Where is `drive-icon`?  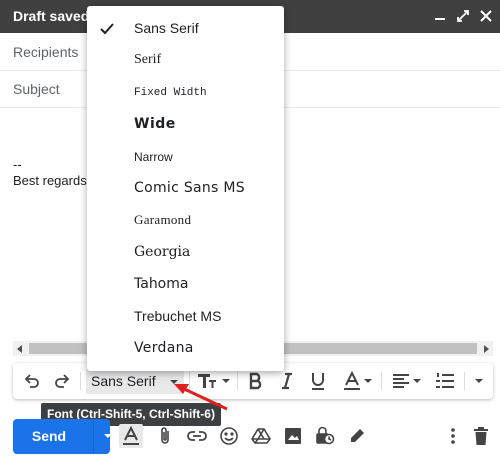 drive-icon is located at coordinates (261, 436).